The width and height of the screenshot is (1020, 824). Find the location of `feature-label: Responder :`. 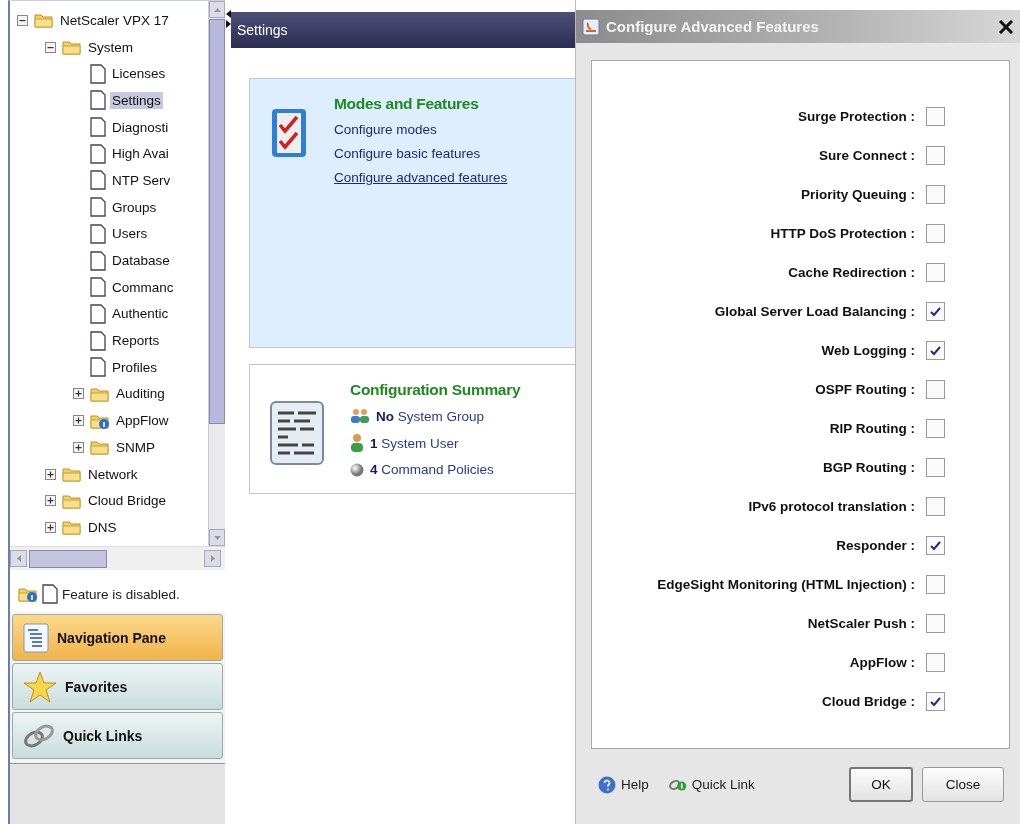

feature-label: Responder : is located at coordinates (875, 545).